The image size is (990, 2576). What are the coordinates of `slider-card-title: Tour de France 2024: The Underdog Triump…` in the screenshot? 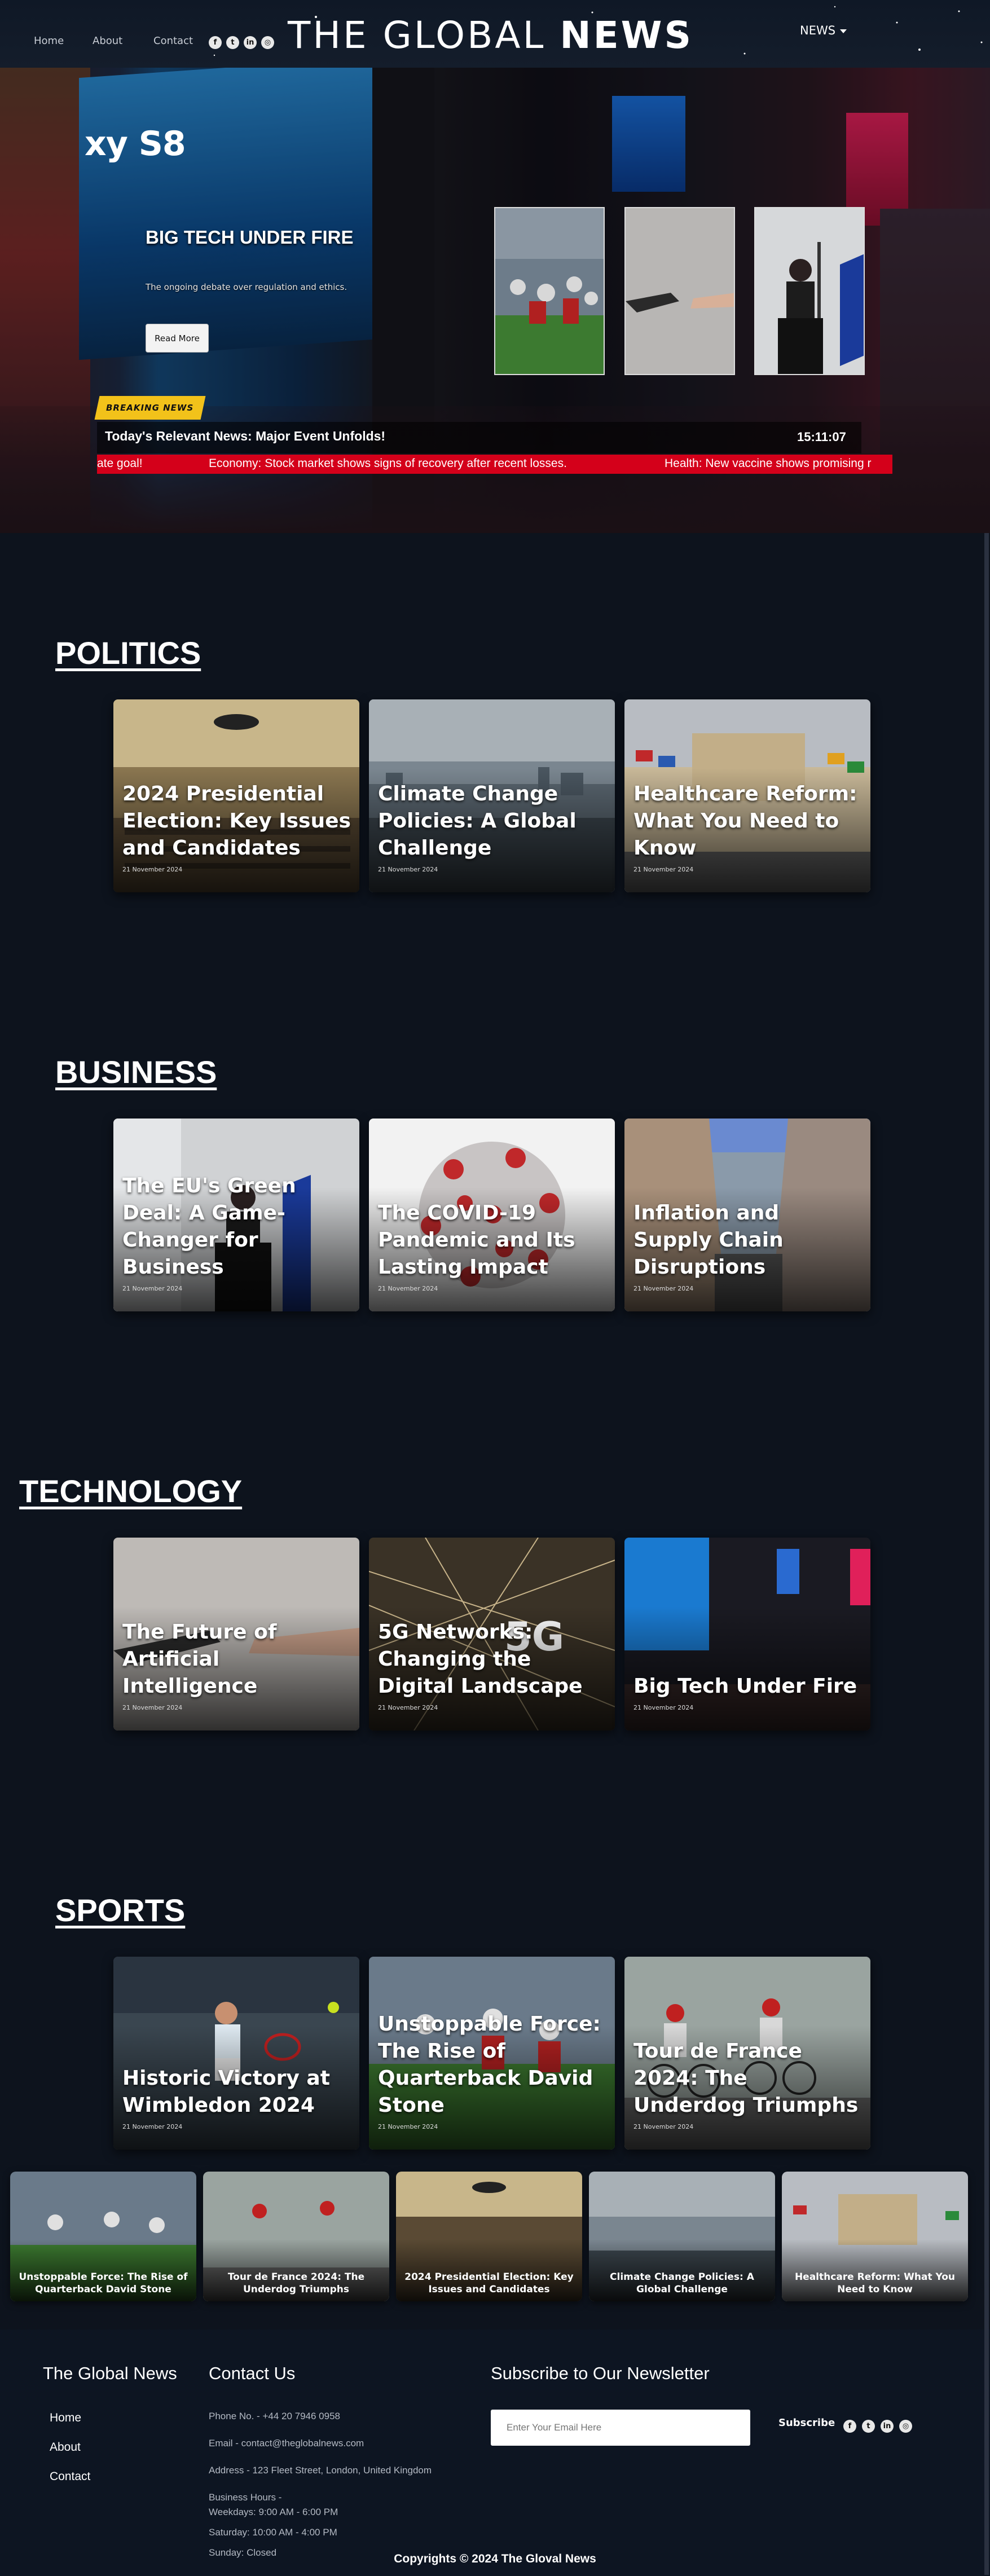 It's located at (296, 2283).